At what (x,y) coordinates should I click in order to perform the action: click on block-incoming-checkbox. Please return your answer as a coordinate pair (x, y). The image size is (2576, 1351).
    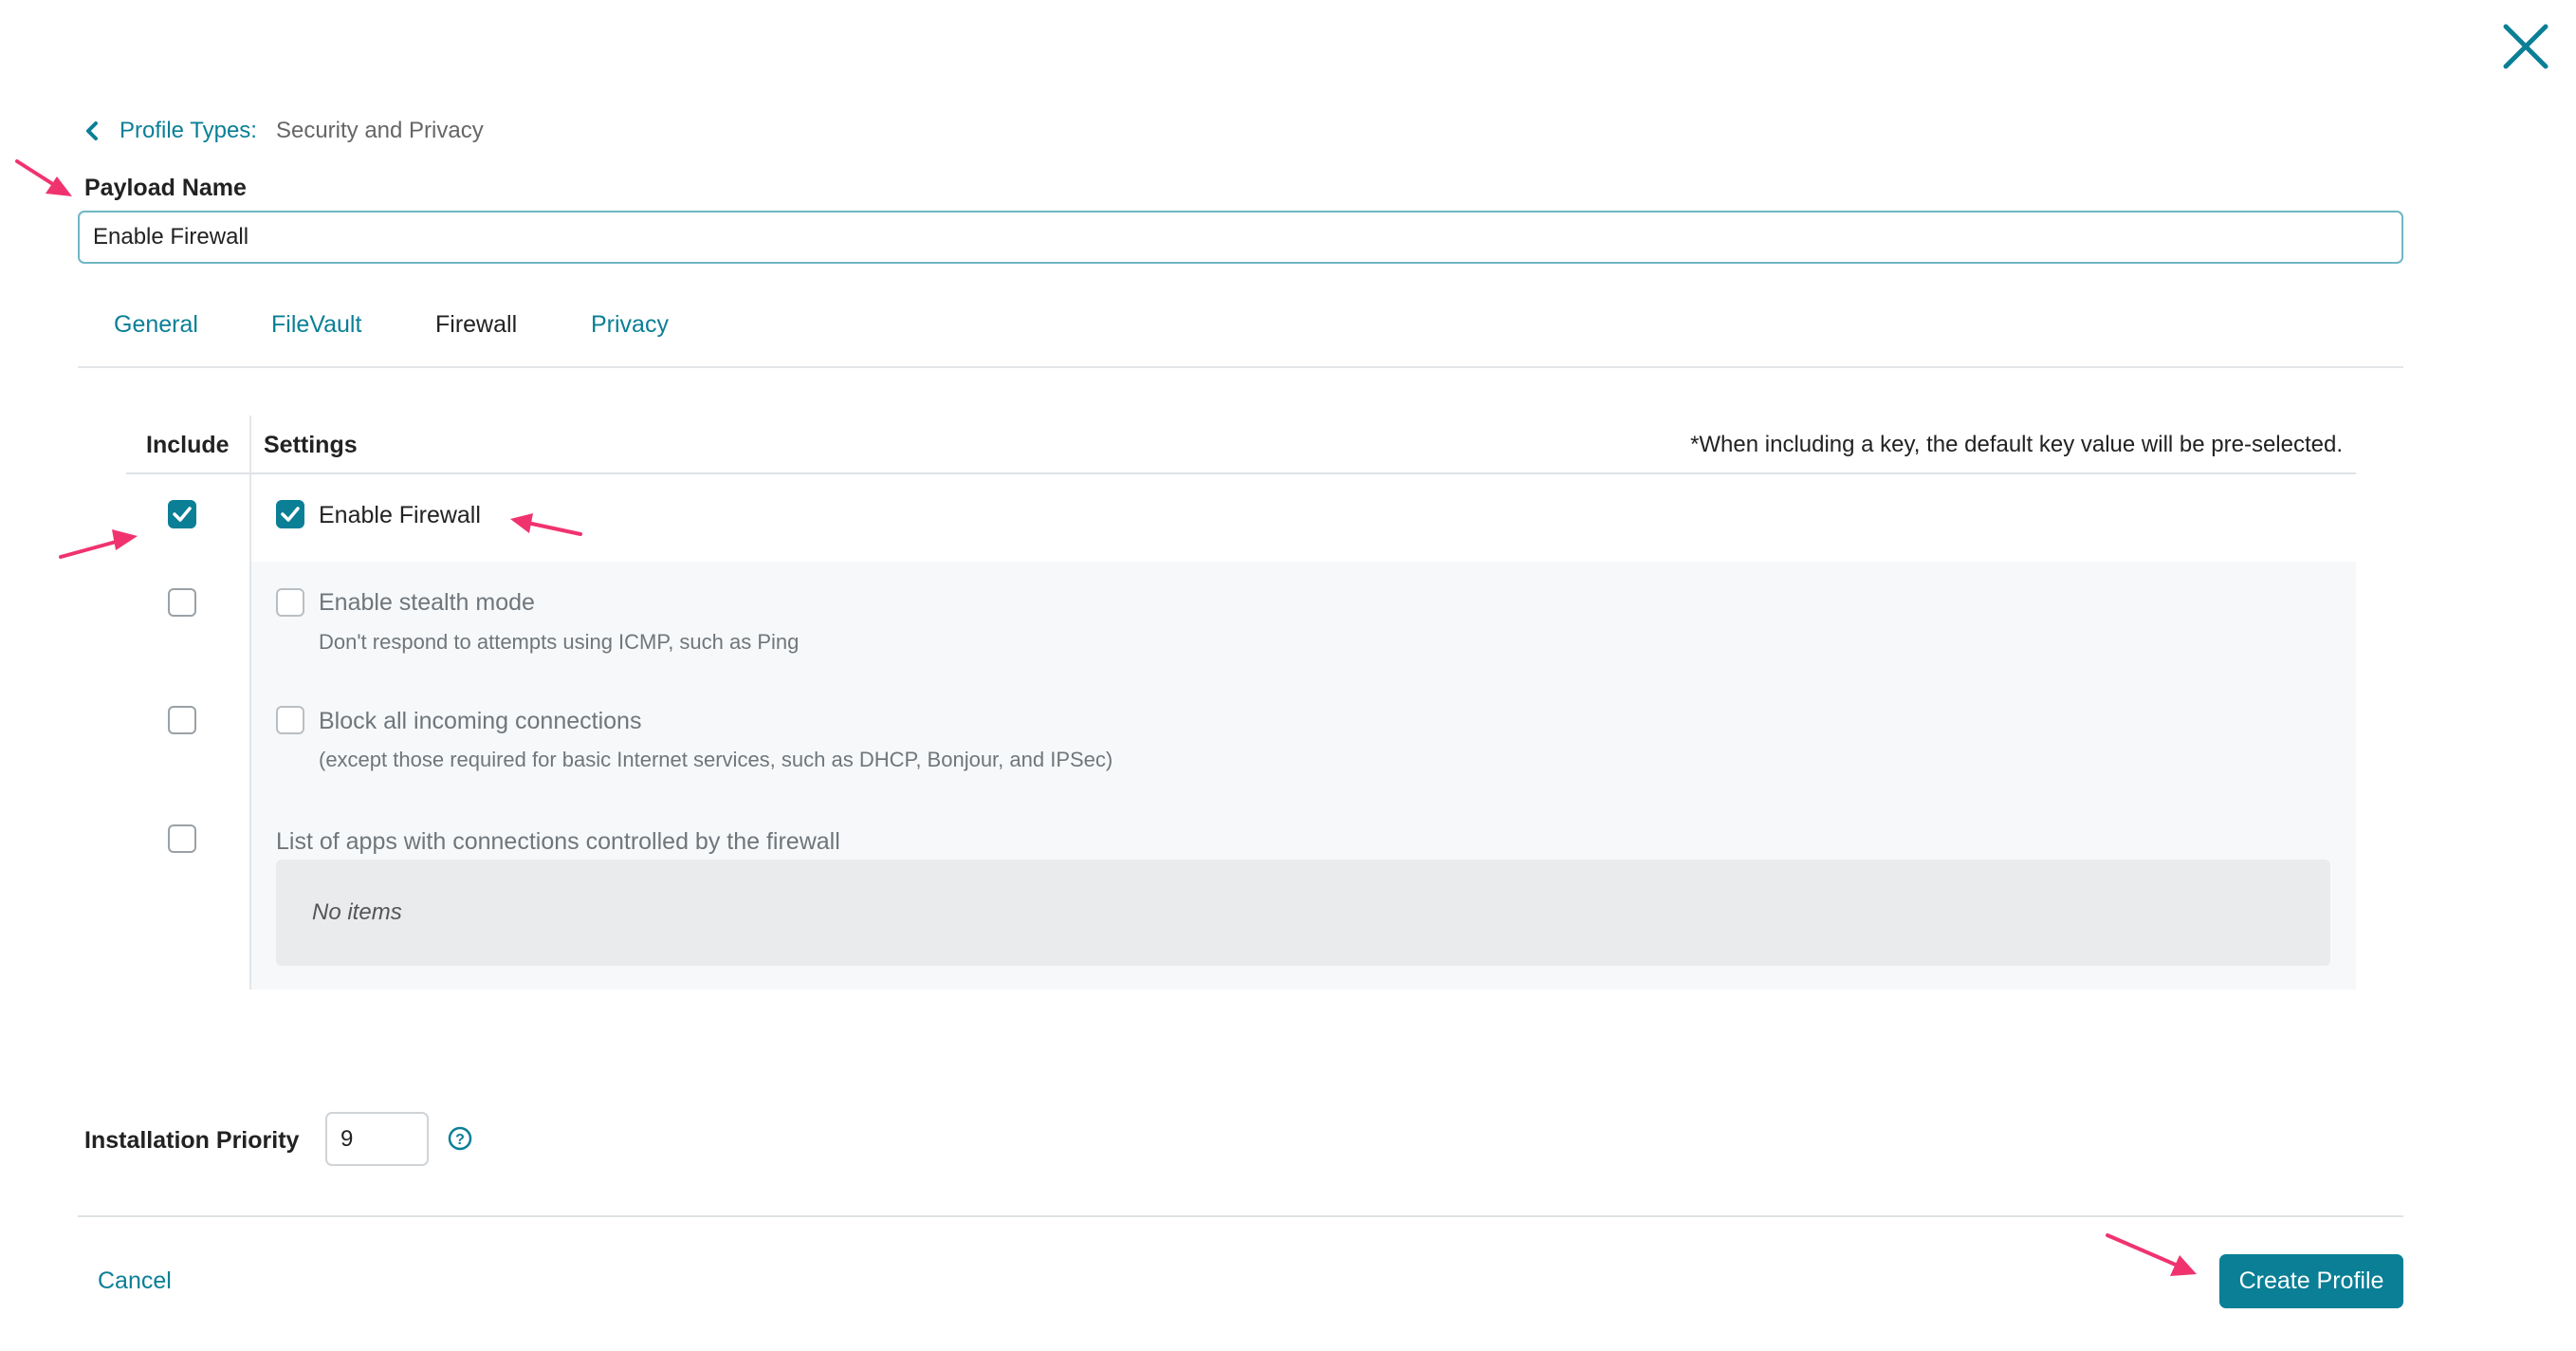
    Looking at the image, I should click on (290, 720).